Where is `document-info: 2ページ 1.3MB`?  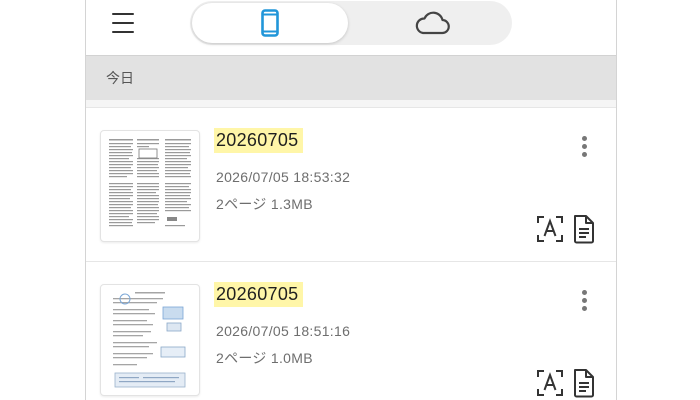
document-info: 2ページ 1.3MB is located at coordinates (264, 204).